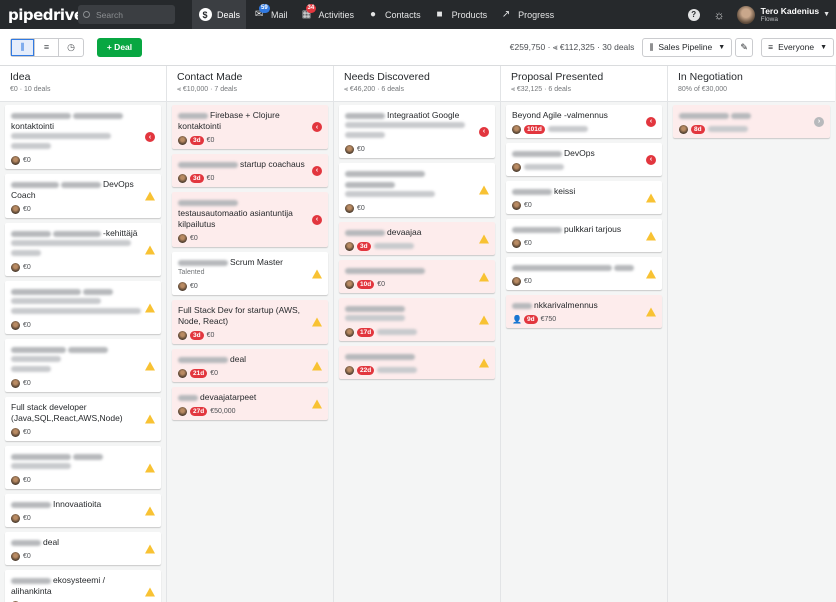  What do you see at coordinates (83, 160) in the screenshot?
I see `deal-meta: €0` at bounding box center [83, 160].